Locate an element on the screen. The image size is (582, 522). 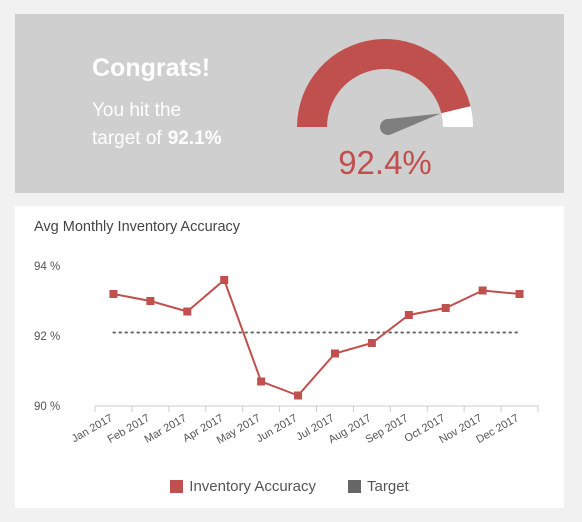
x-tick-label: Sep 2017 is located at coordinates (386, 429).